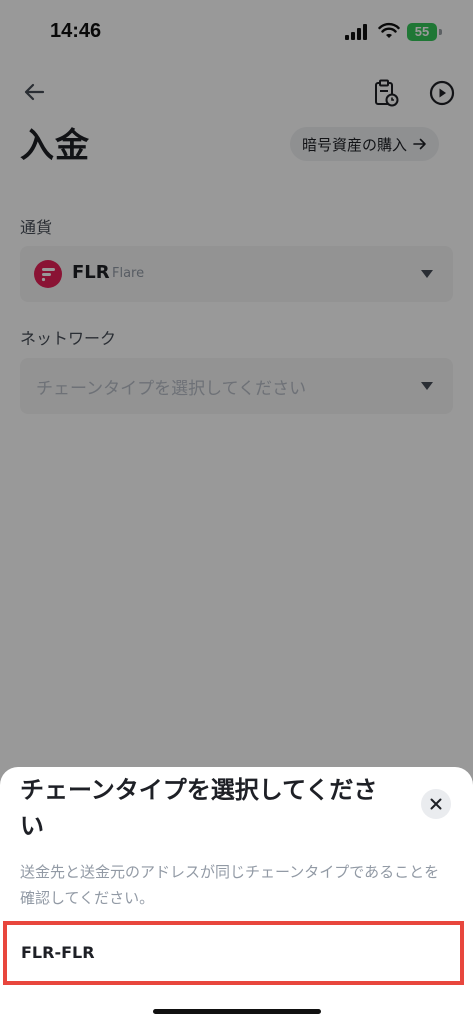  What do you see at coordinates (233, 953) in the screenshot?
I see `chain-option-flr: FLR-FLR` at bounding box center [233, 953].